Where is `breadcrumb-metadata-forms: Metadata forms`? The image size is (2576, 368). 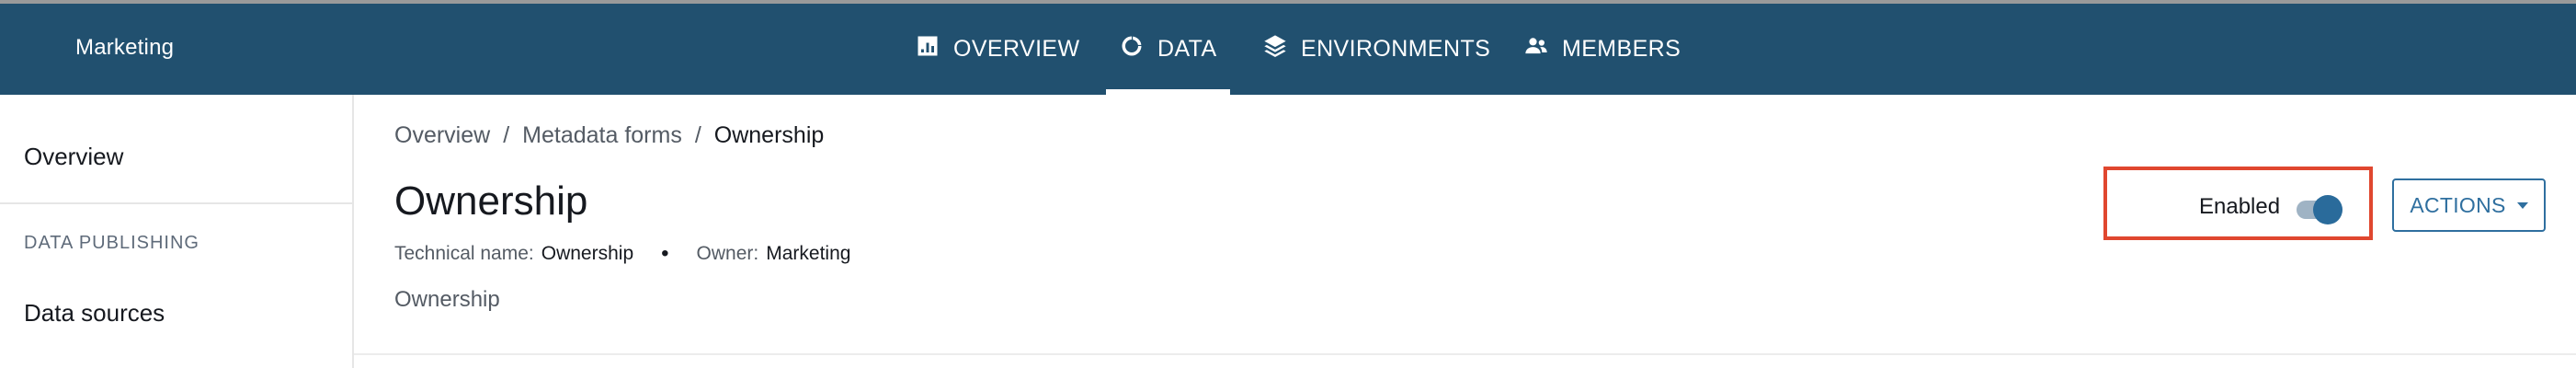 breadcrumb-metadata-forms: Metadata forms is located at coordinates (602, 135).